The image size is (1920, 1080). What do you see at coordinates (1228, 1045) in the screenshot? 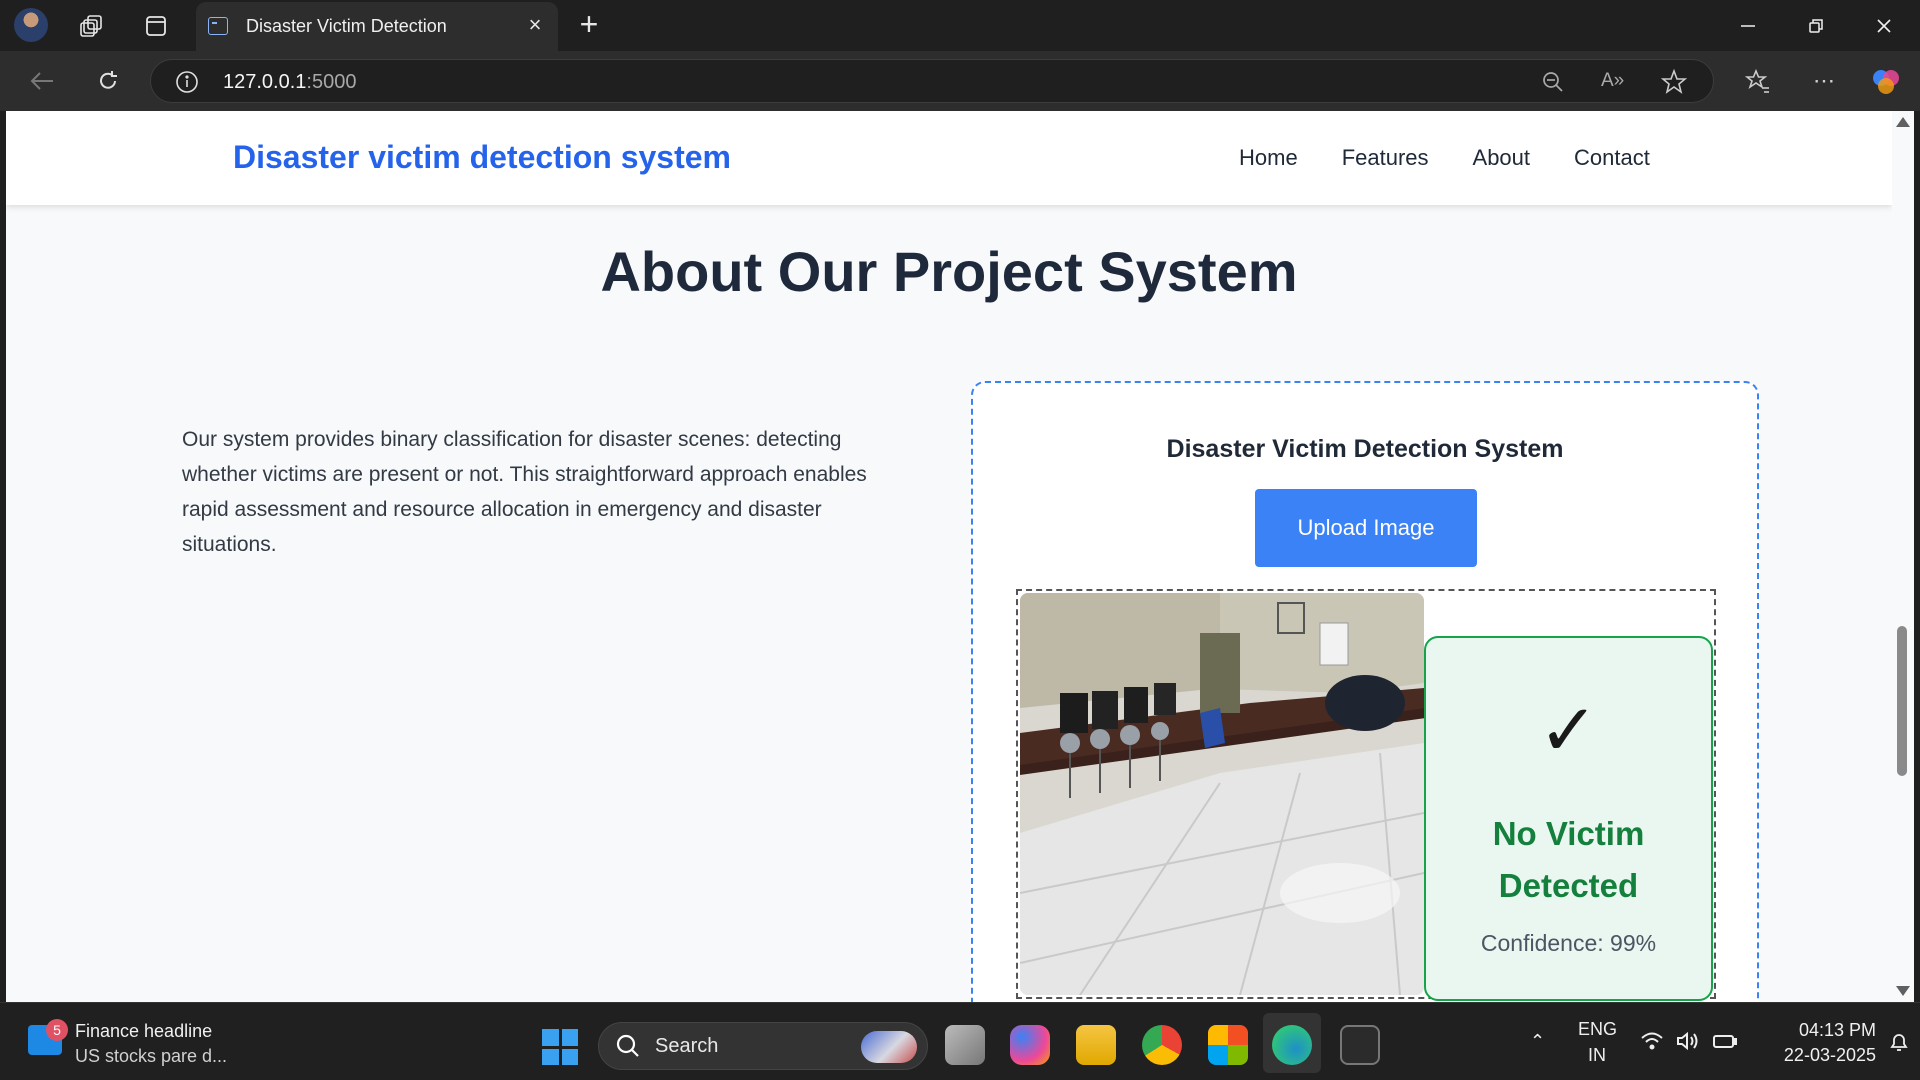
I see `microsoft-store-icon` at bounding box center [1228, 1045].